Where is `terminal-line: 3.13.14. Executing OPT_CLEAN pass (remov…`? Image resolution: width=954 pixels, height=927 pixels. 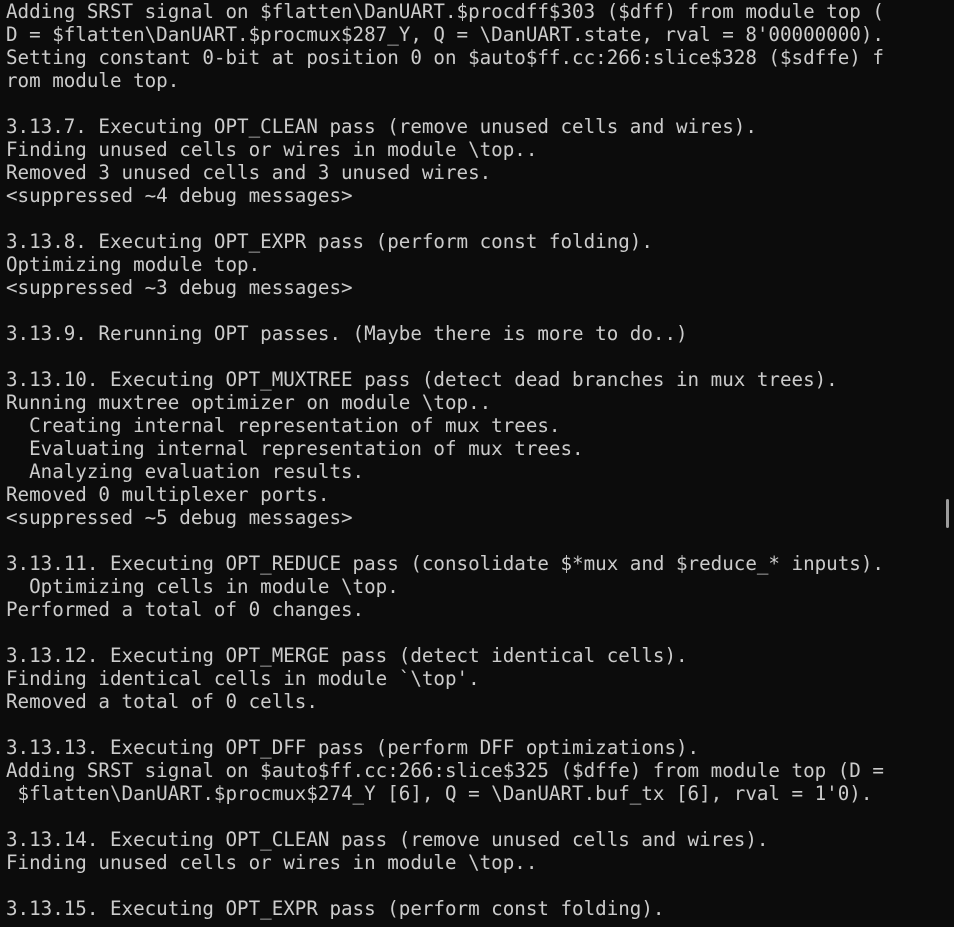 terminal-line: 3.13.14. Executing OPT_CLEAN pass (remov… is located at coordinates (387, 839).